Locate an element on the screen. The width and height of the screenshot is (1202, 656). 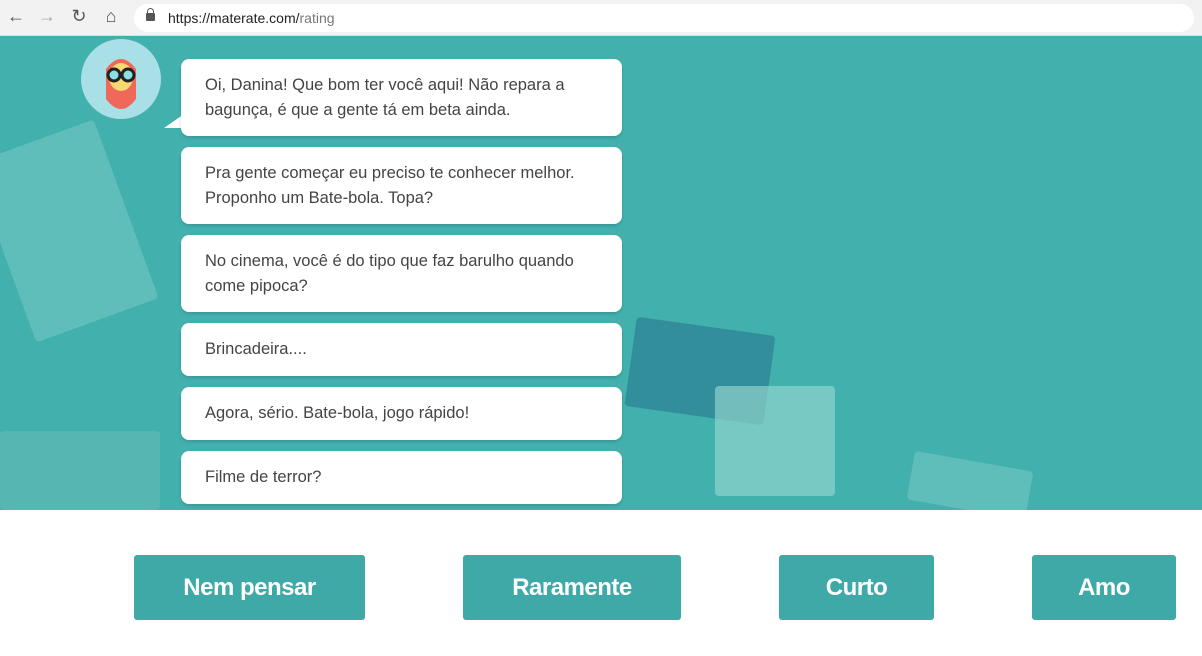
back-icon: ← is located at coordinates (16, 16).